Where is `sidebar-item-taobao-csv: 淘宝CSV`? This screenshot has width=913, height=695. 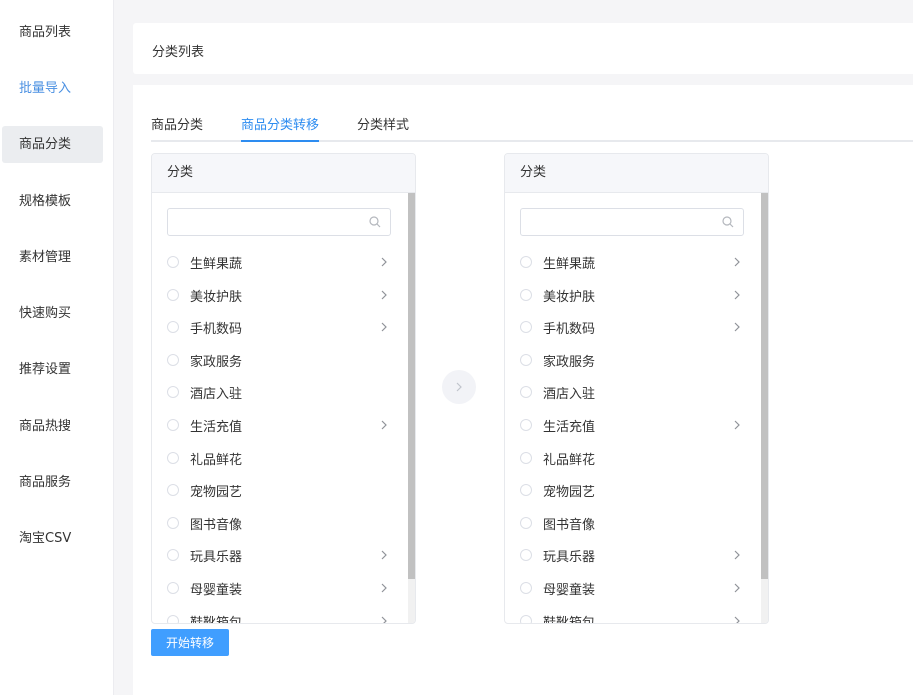 sidebar-item-taobao-csv: 淘宝CSV is located at coordinates (52, 538).